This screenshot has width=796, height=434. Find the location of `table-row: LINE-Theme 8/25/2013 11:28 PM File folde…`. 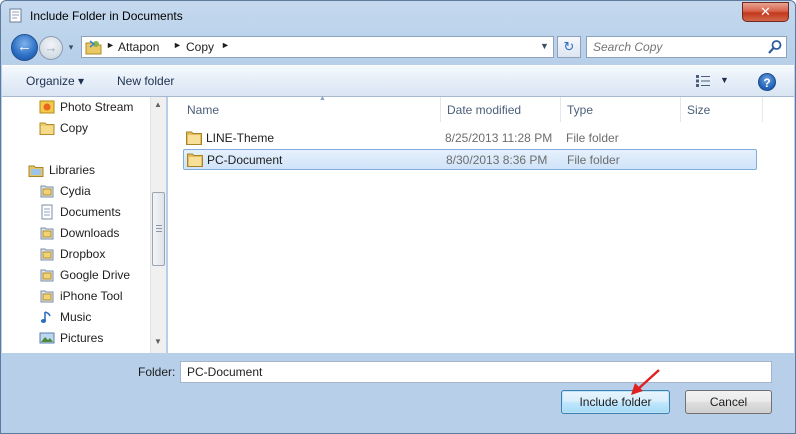

table-row: LINE-Theme 8/25/2013 11:28 PM File folde… is located at coordinates (470, 138).